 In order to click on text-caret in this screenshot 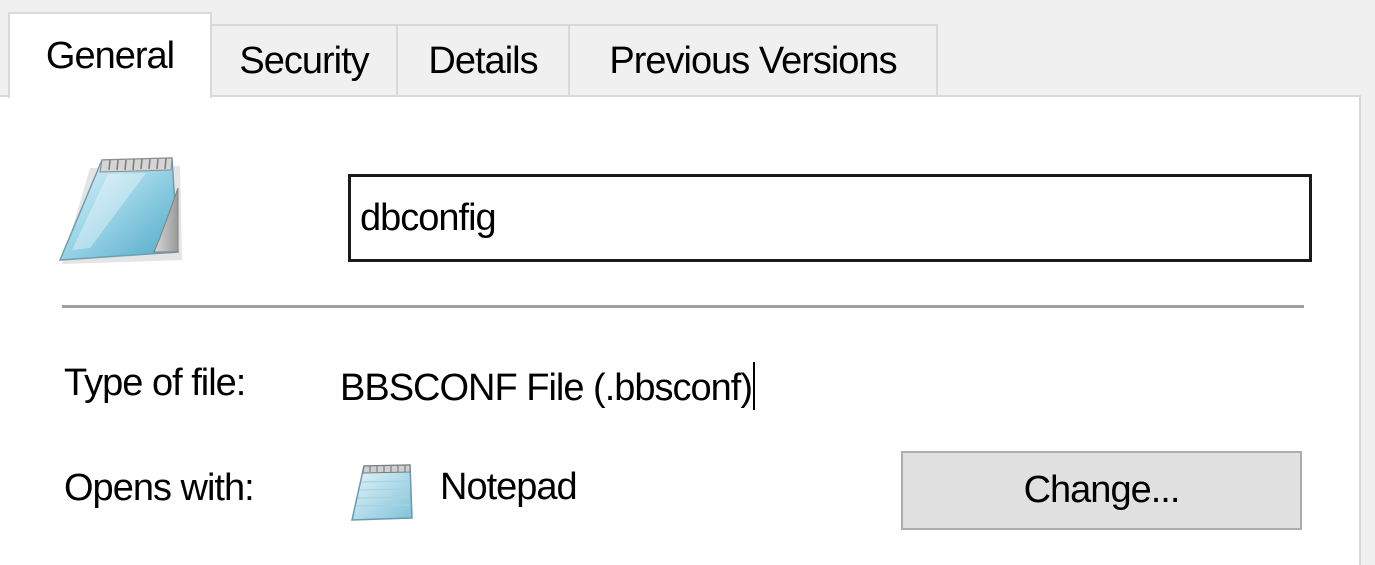, I will do `click(754, 386)`.